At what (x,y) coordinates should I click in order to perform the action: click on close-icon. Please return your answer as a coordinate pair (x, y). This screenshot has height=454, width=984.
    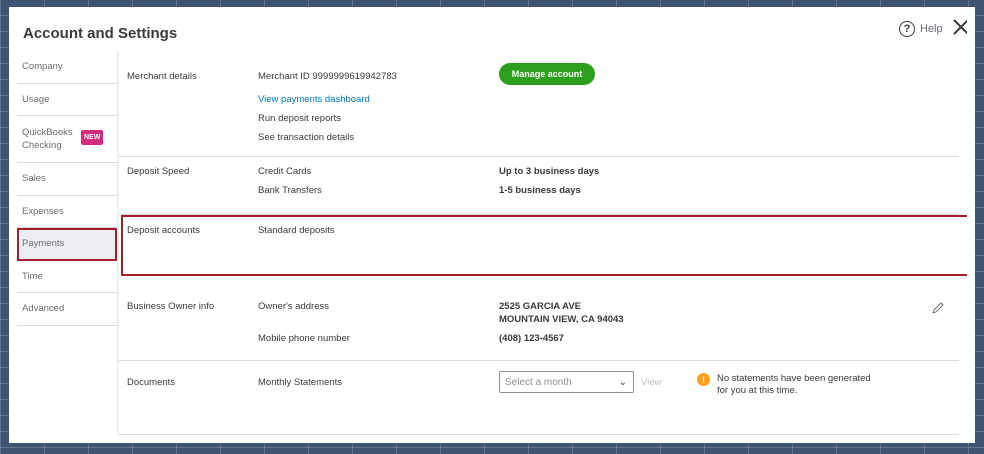
    Looking at the image, I should click on (959, 27).